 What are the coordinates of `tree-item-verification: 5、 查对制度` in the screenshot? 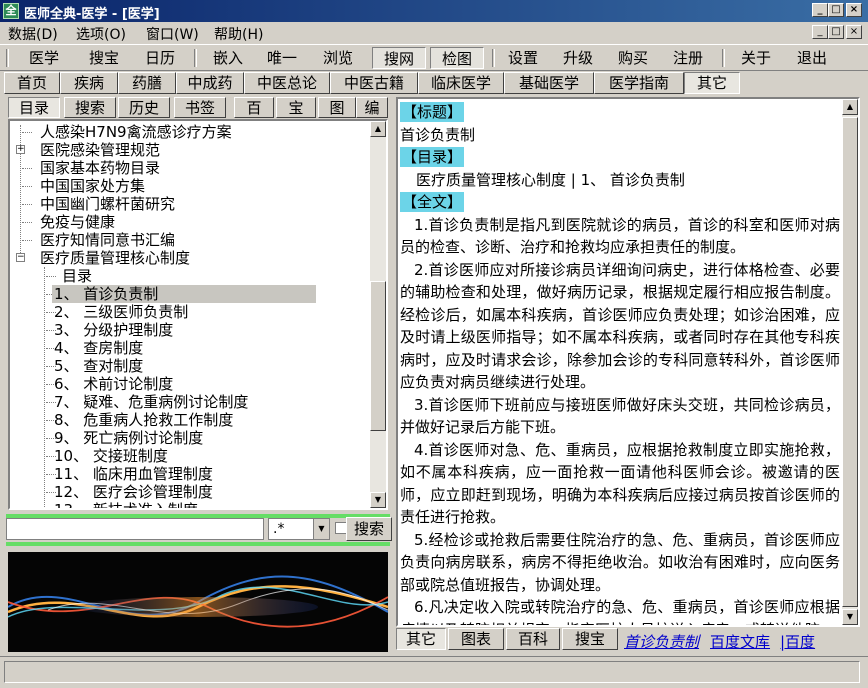 It's located at (98, 366).